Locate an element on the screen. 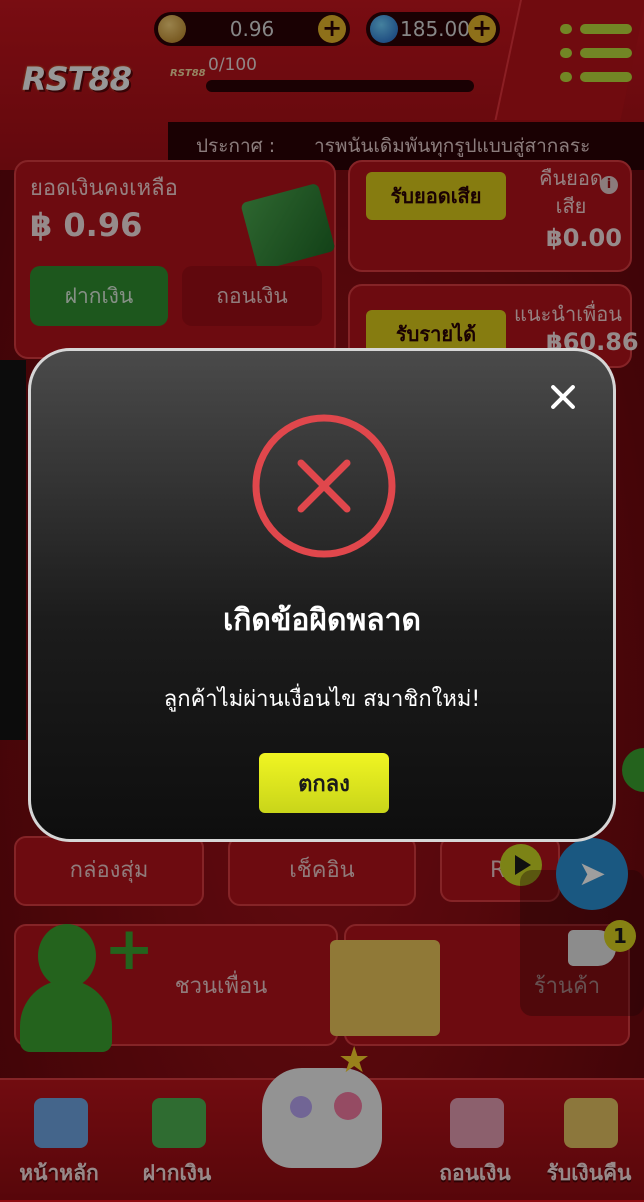 The height and width of the screenshot is (1202, 644). dialog-message: ลูกค้าไม่ผ่านเงื่อนไข สมาชิกใหม่! is located at coordinates (322, 699).